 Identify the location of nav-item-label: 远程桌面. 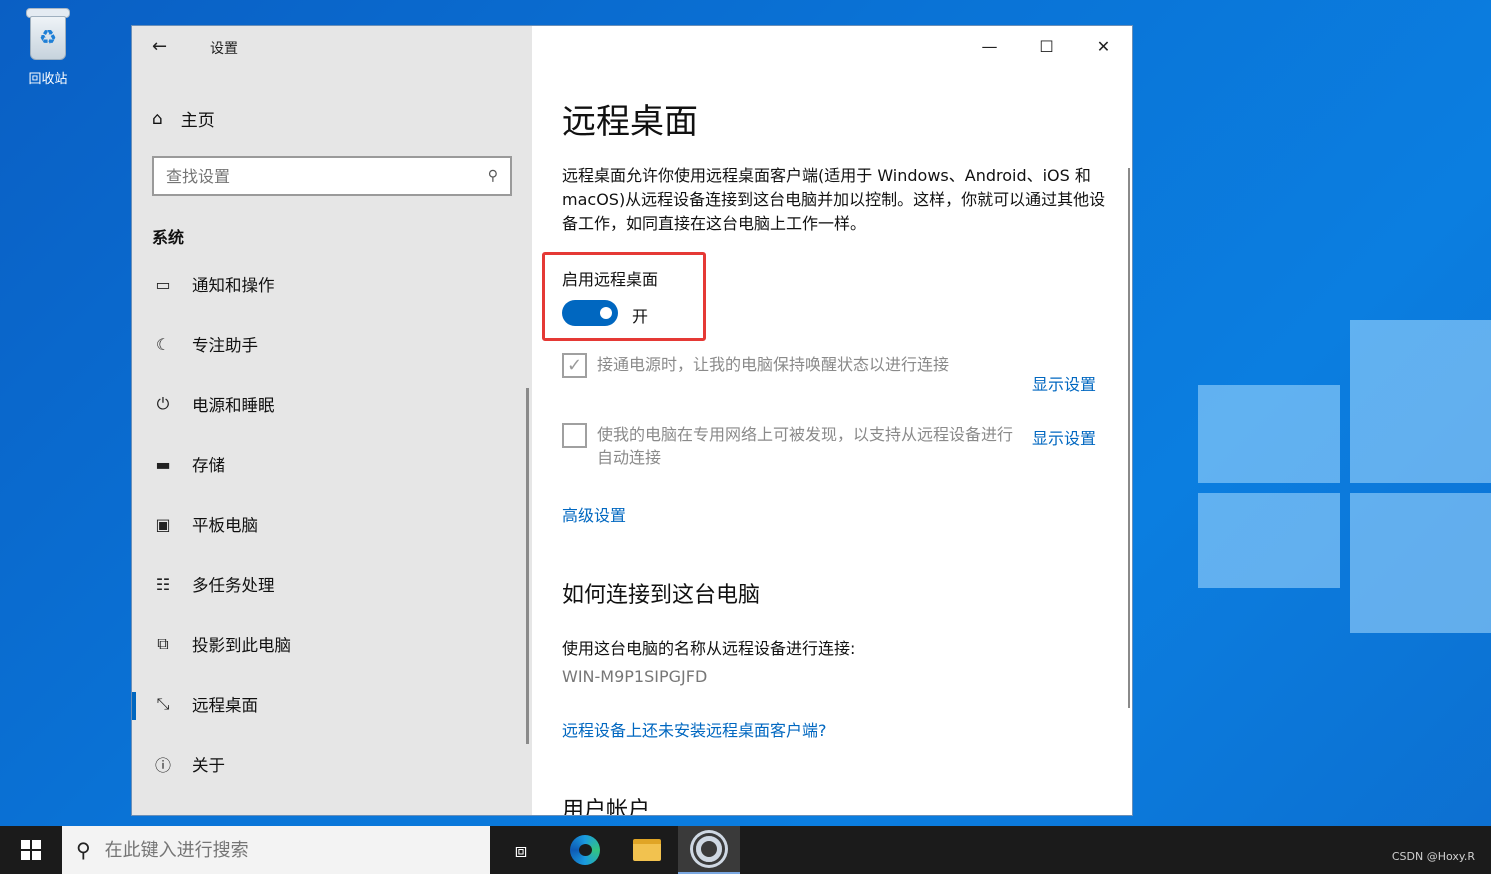
(225, 705).